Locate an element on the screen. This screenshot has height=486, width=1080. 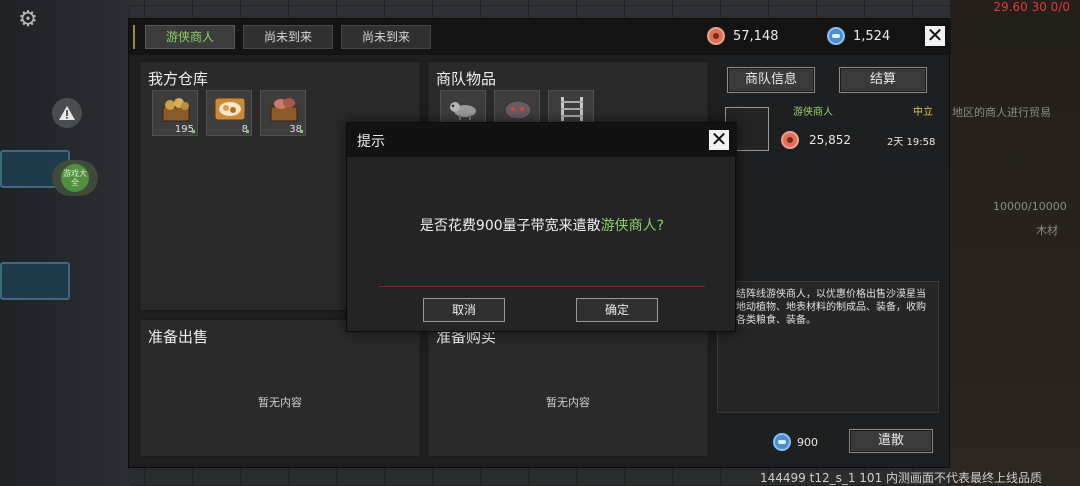
plate-of-food-icon is located at coordinates (230, 109).